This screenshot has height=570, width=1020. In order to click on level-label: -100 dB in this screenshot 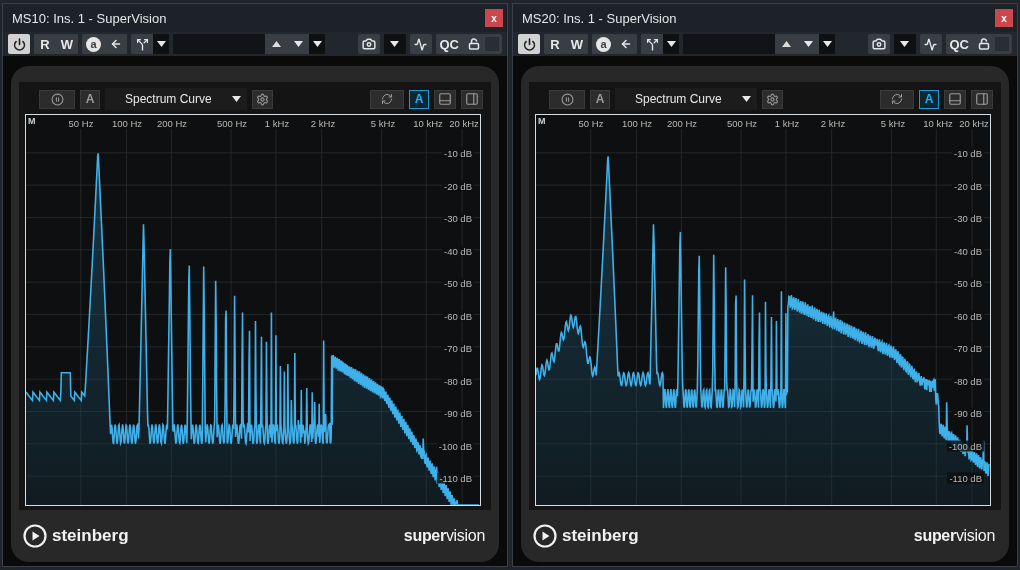, I will do `click(965, 445)`.